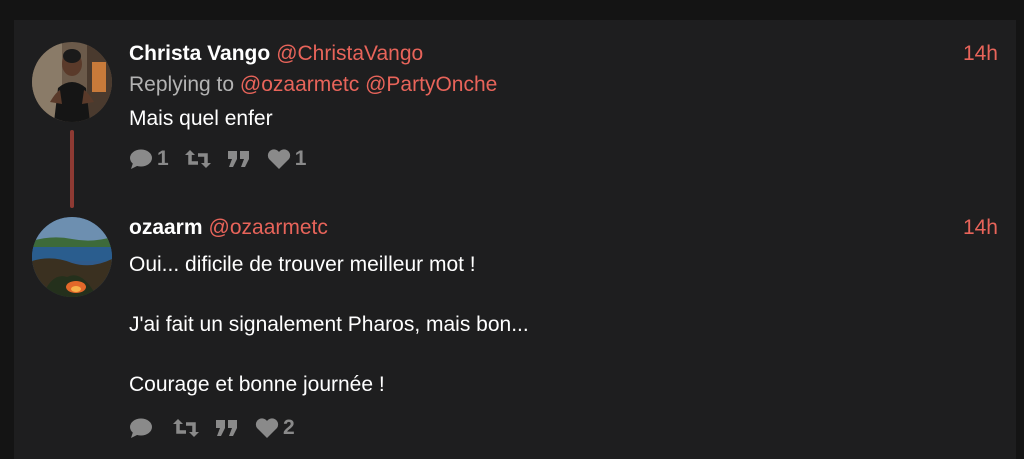 The image size is (1024, 459). What do you see at coordinates (563, 159) in the screenshot?
I see `tweet-actions: 1 1` at bounding box center [563, 159].